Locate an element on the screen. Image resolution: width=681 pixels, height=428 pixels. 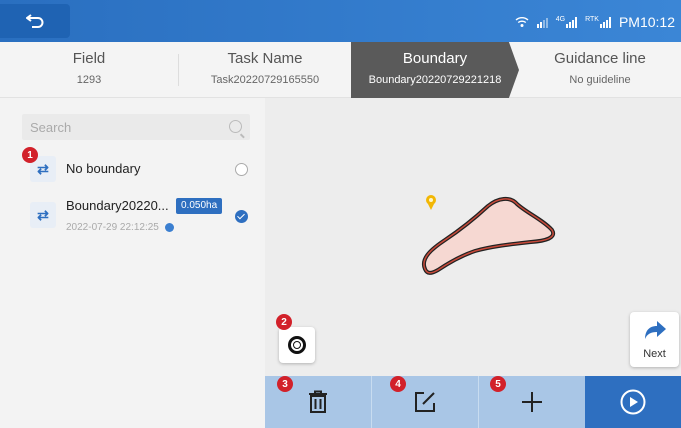
marker-badge: 5 is located at coordinates (498, 384).